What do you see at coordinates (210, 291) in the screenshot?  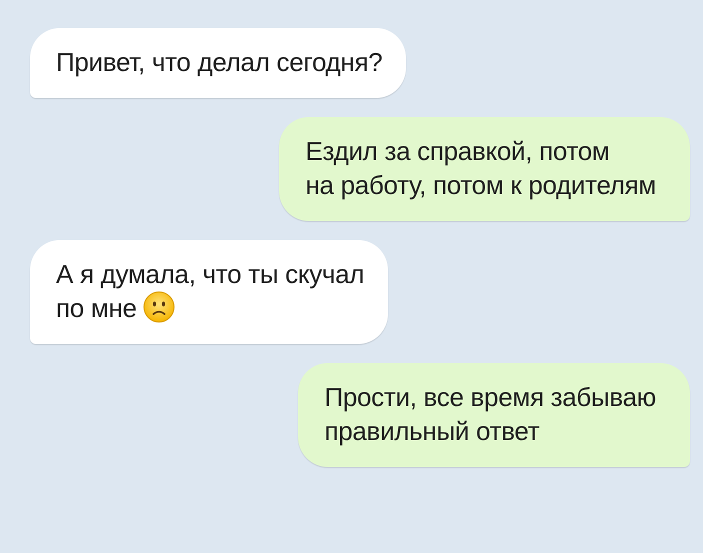 I see `message-text: А я думала, что ты скучал по мне` at bounding box center [210, 291].